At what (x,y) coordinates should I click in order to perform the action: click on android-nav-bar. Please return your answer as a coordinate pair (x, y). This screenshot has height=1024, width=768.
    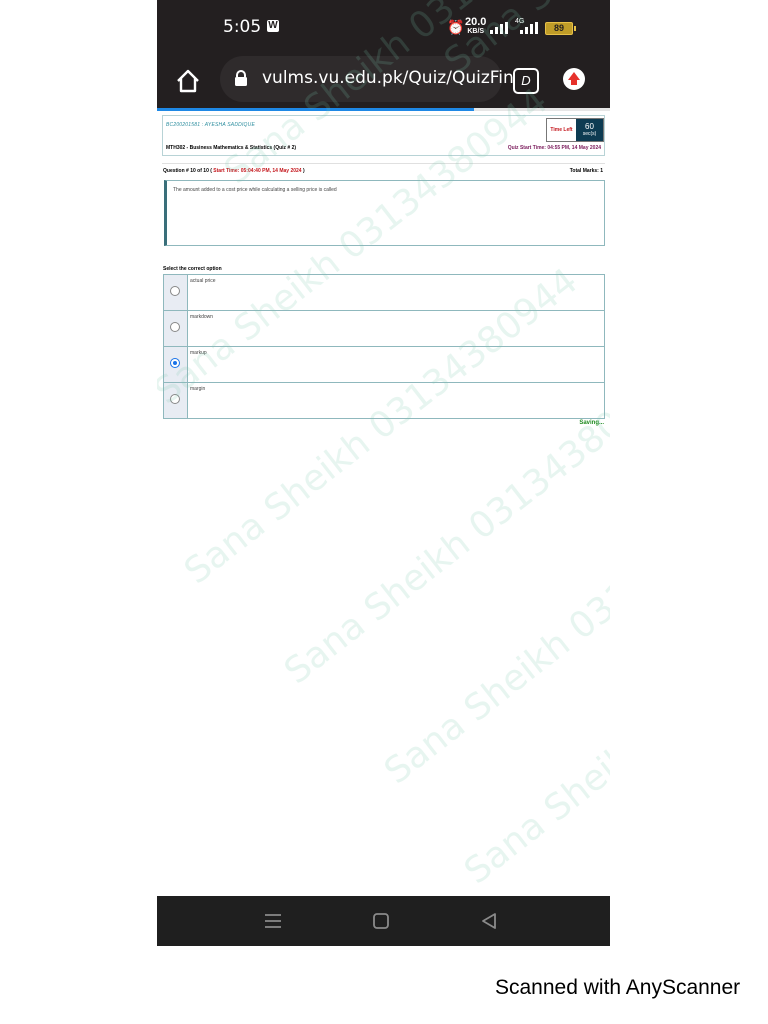
    Looking at the image, I should click on (383, 921).